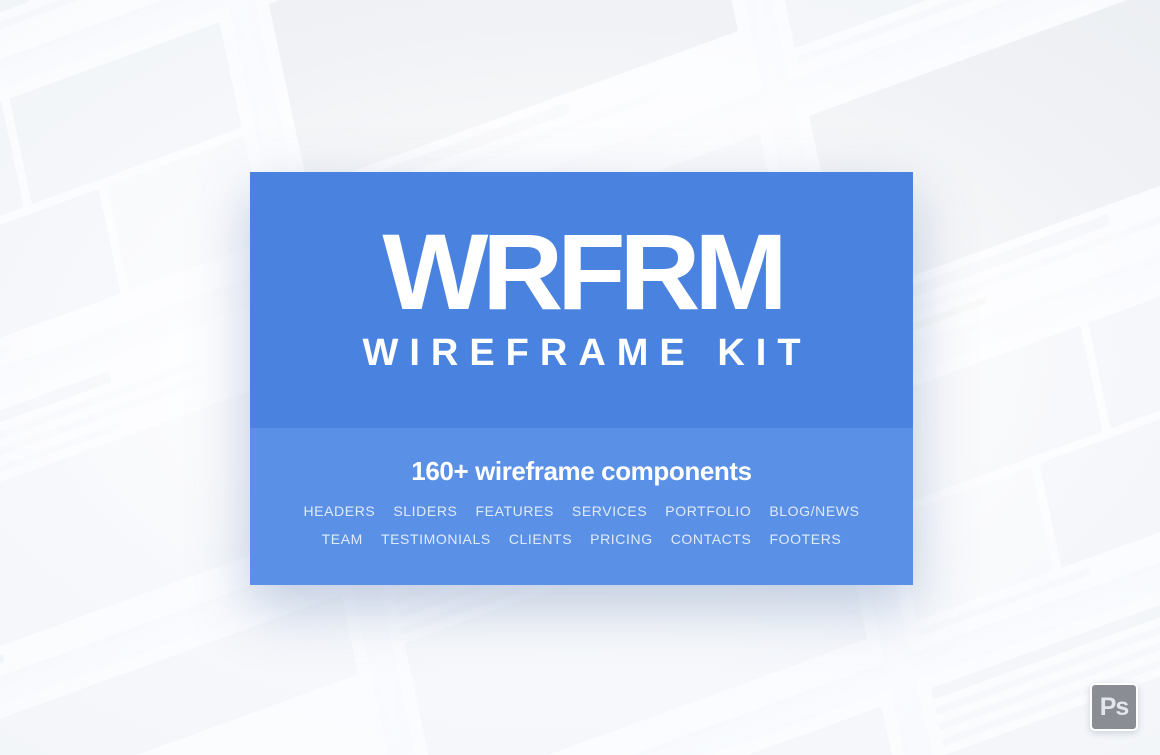 Image resolution: width=1160 pixels, height=755 pixels. I want to click on category-label-4: PORTFOLIO, so click(708, 511).